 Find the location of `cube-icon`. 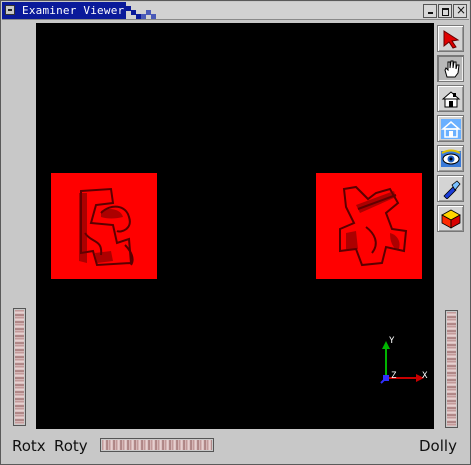

cube-icon is located at coordinates (451, 219).